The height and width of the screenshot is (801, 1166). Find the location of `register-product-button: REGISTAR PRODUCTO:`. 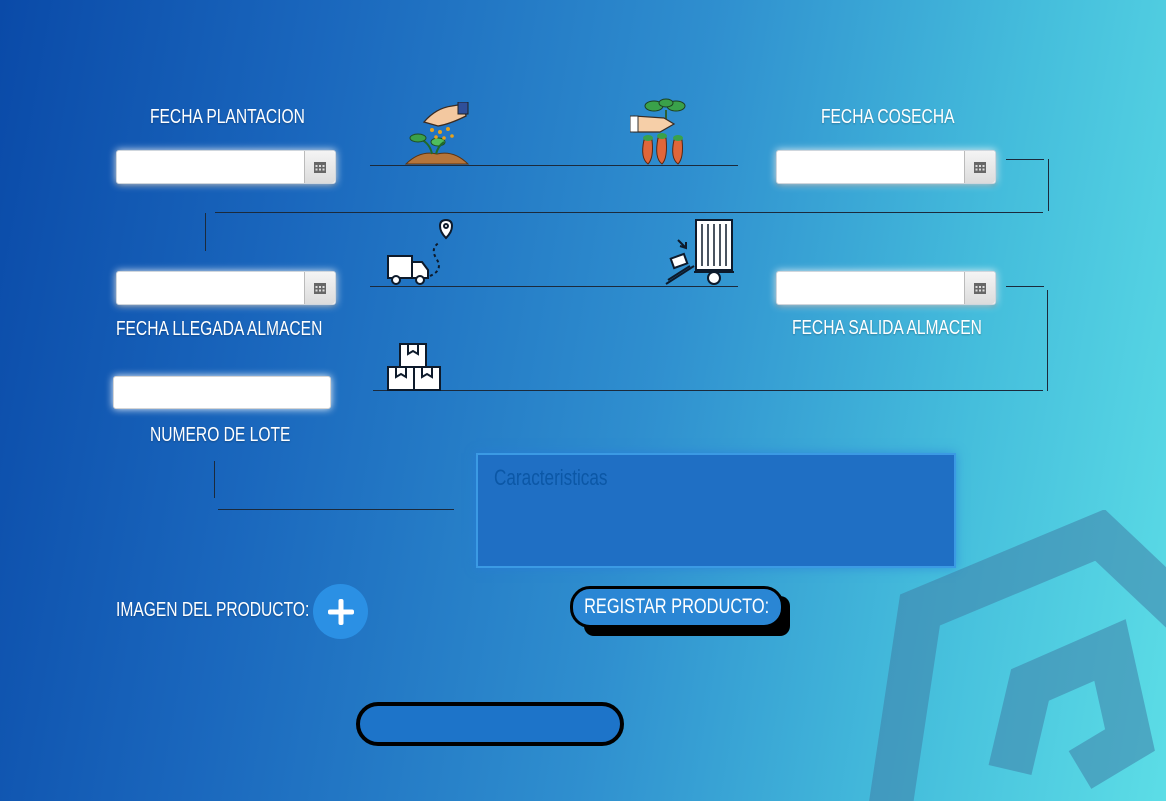

register-product-button: REGISTAR PRODUCTO: is located at coordinates (677, 607).